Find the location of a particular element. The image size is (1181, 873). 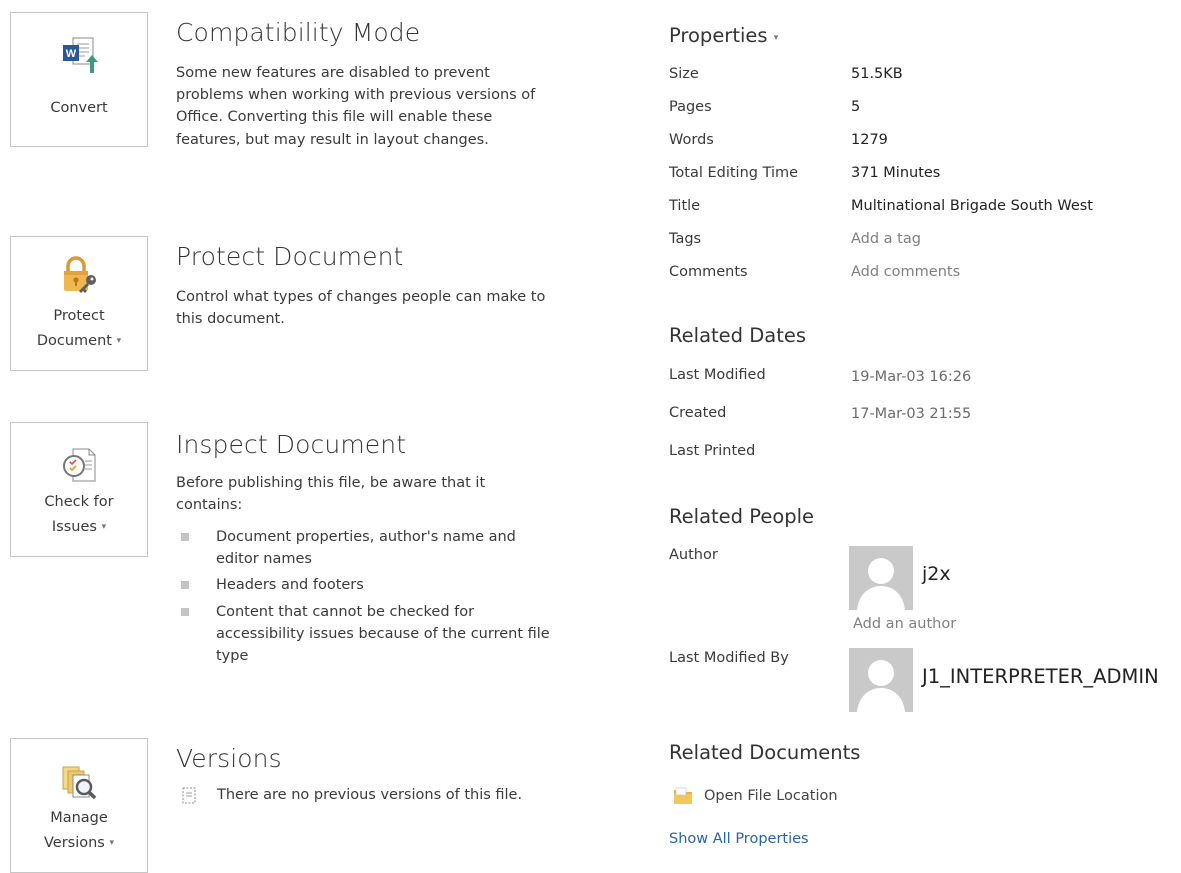

compatibility-mode-title: Compatibility Mode is located at coordinates (298, 32).